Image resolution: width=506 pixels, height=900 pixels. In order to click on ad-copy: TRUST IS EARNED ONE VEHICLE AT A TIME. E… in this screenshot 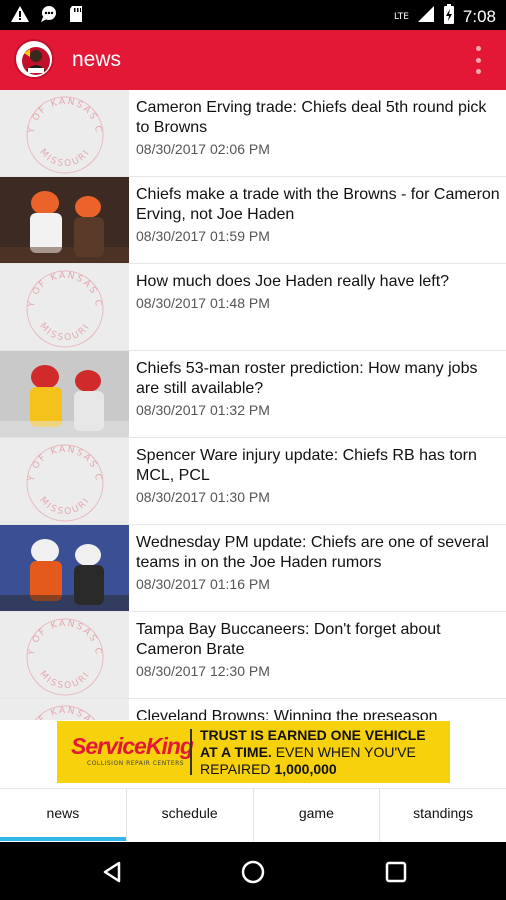, I will do `click(322, 752)`.